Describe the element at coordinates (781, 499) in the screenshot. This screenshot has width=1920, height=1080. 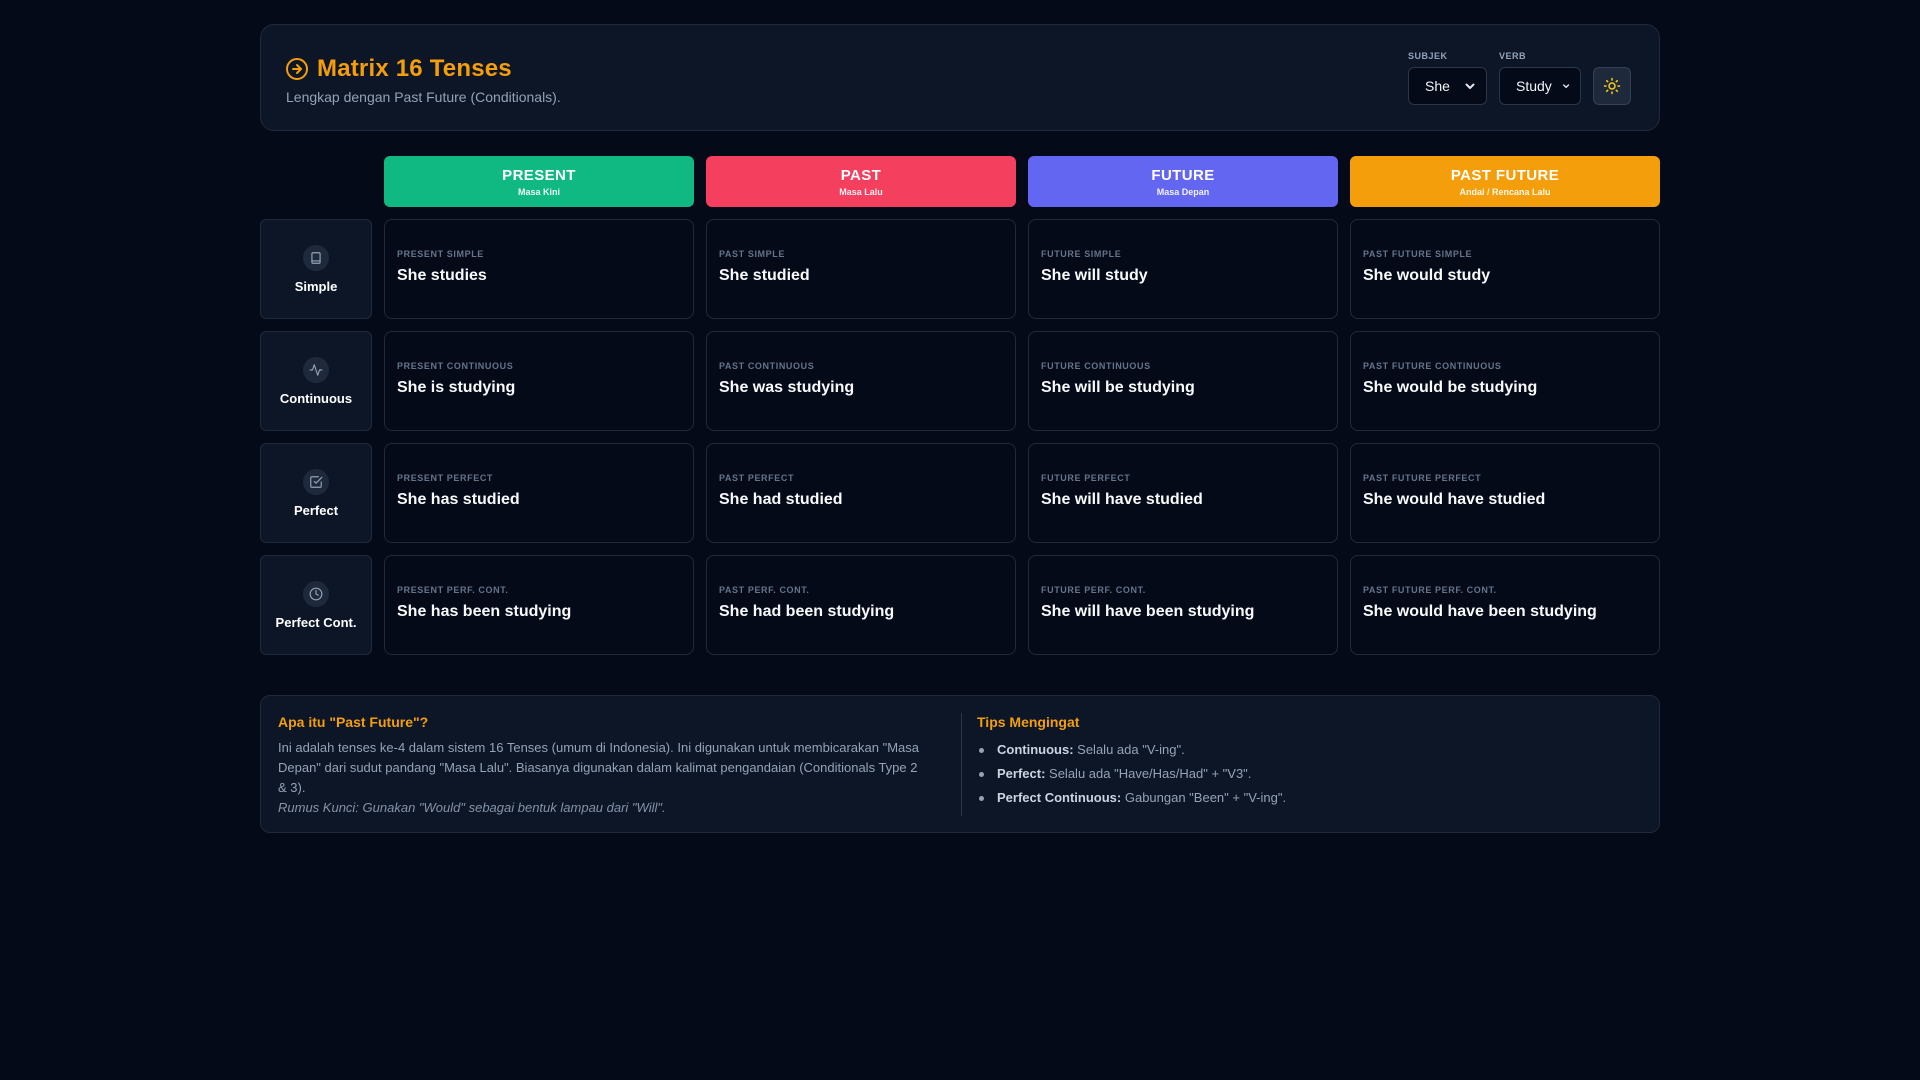
I see `tense-sentence: She had studied` at that location.